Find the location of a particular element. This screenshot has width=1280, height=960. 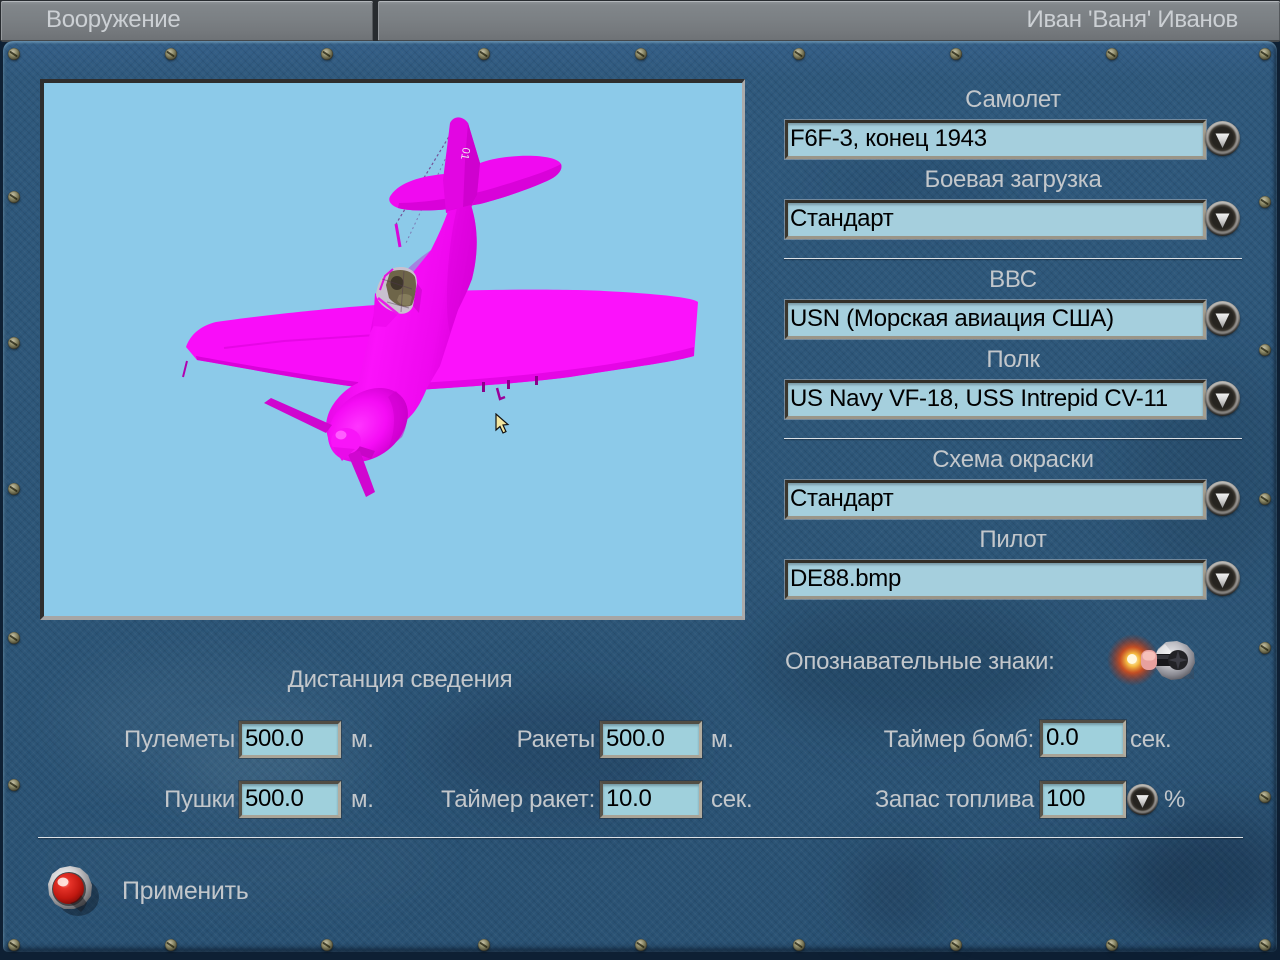

svg-text: 01 is located at coordinates (465, 153).